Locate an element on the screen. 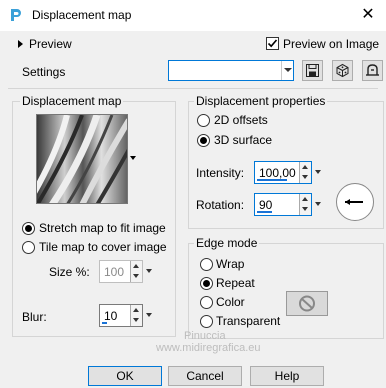  preview-toggle: Preview is located at coordinates (45, 44).